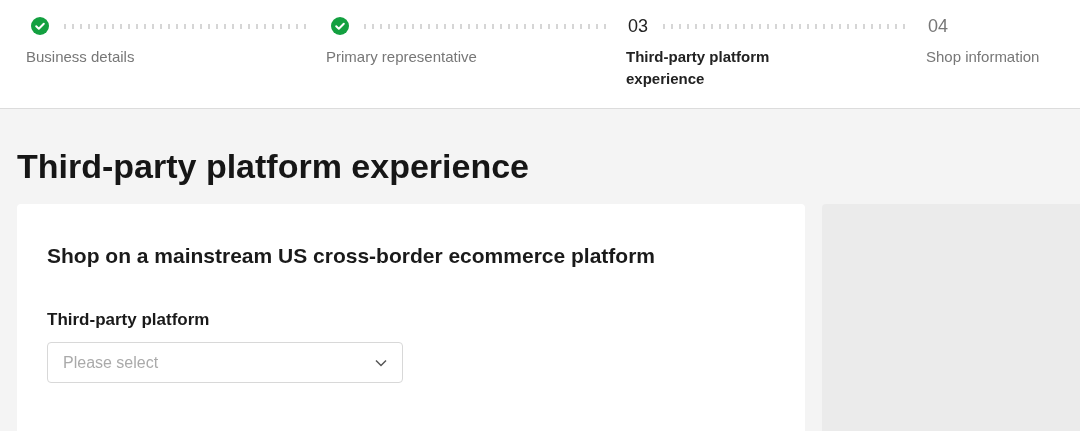  I want to click on step-label: Third-party platform experience, so click(713, 68).